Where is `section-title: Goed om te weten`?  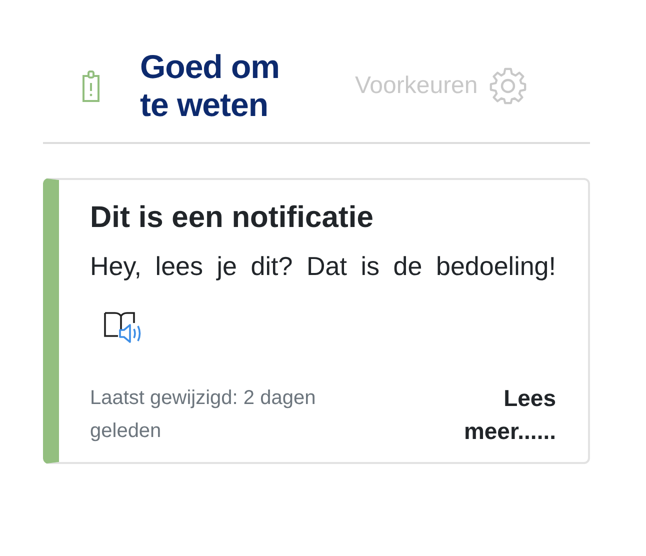
section-title: Goed om te weten is located at coordinates (210, 86).